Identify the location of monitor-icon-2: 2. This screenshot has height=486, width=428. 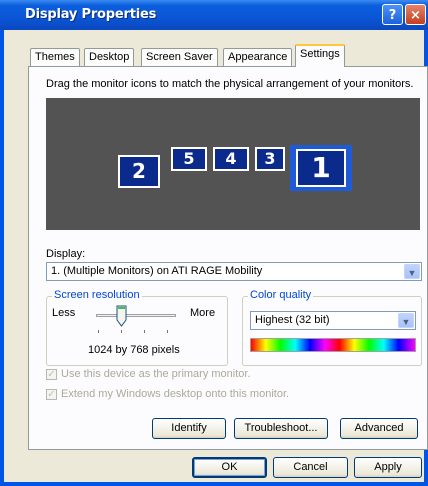
(139, 171).